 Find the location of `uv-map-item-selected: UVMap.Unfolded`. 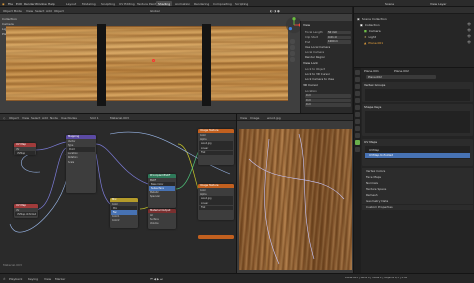

uv-map-item-selected: UVMap.Unfolded is located at coordinates (417, 155).